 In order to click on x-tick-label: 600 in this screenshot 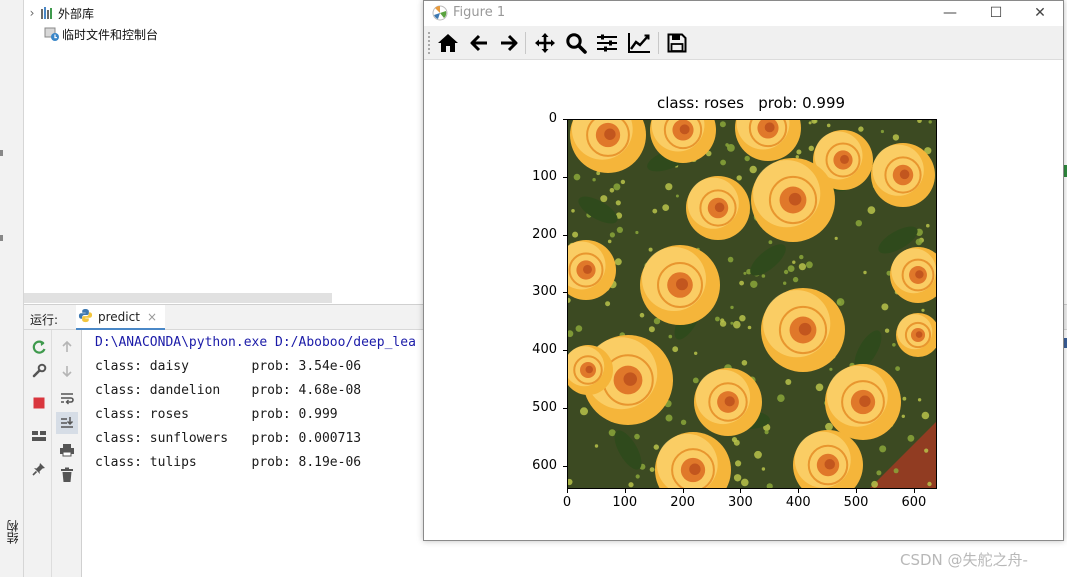, I will do `click(914, 502)`.